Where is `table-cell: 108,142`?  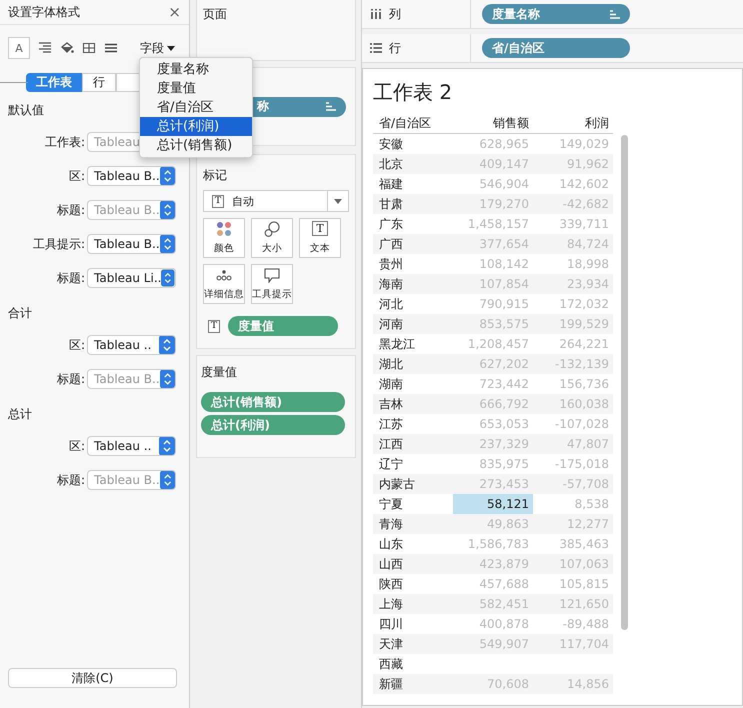 table-cell: 108,142 is located at coordinates (493, 264).